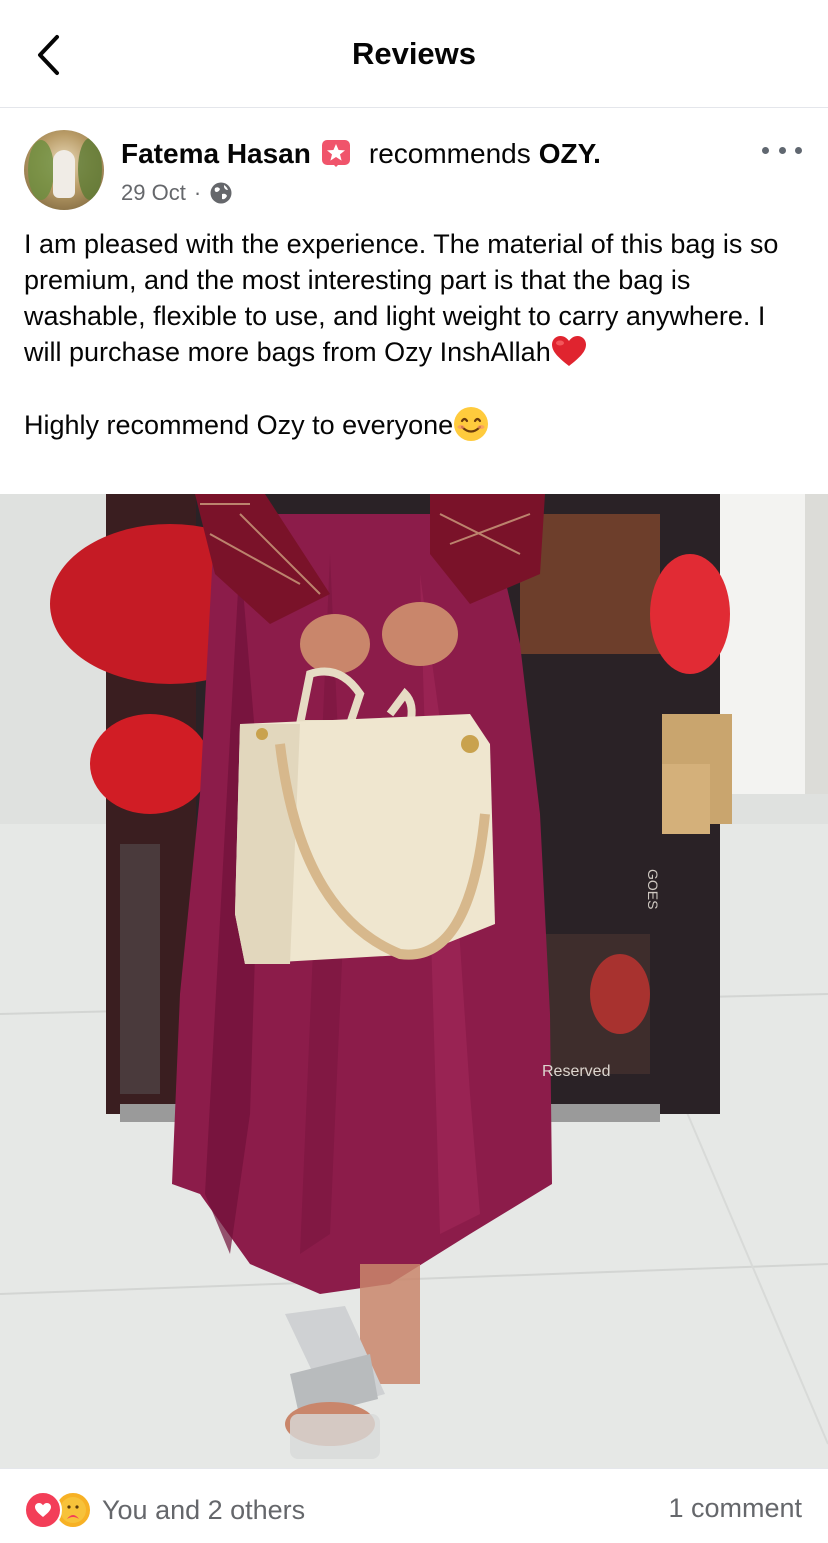 The height and width of the screenshot is (1543, 828). What do you see at coordinates (216, 154) in the screenshot?
I see `author-name: Fatema Hasan` at bounding box center [216, 154].